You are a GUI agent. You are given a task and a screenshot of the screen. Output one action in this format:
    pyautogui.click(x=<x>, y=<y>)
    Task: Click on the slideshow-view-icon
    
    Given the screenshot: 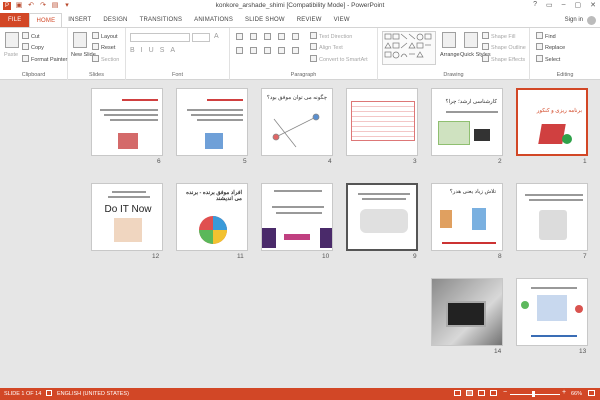 What is the action you would take?
    pyautogui.click(x=493, y=393)
    